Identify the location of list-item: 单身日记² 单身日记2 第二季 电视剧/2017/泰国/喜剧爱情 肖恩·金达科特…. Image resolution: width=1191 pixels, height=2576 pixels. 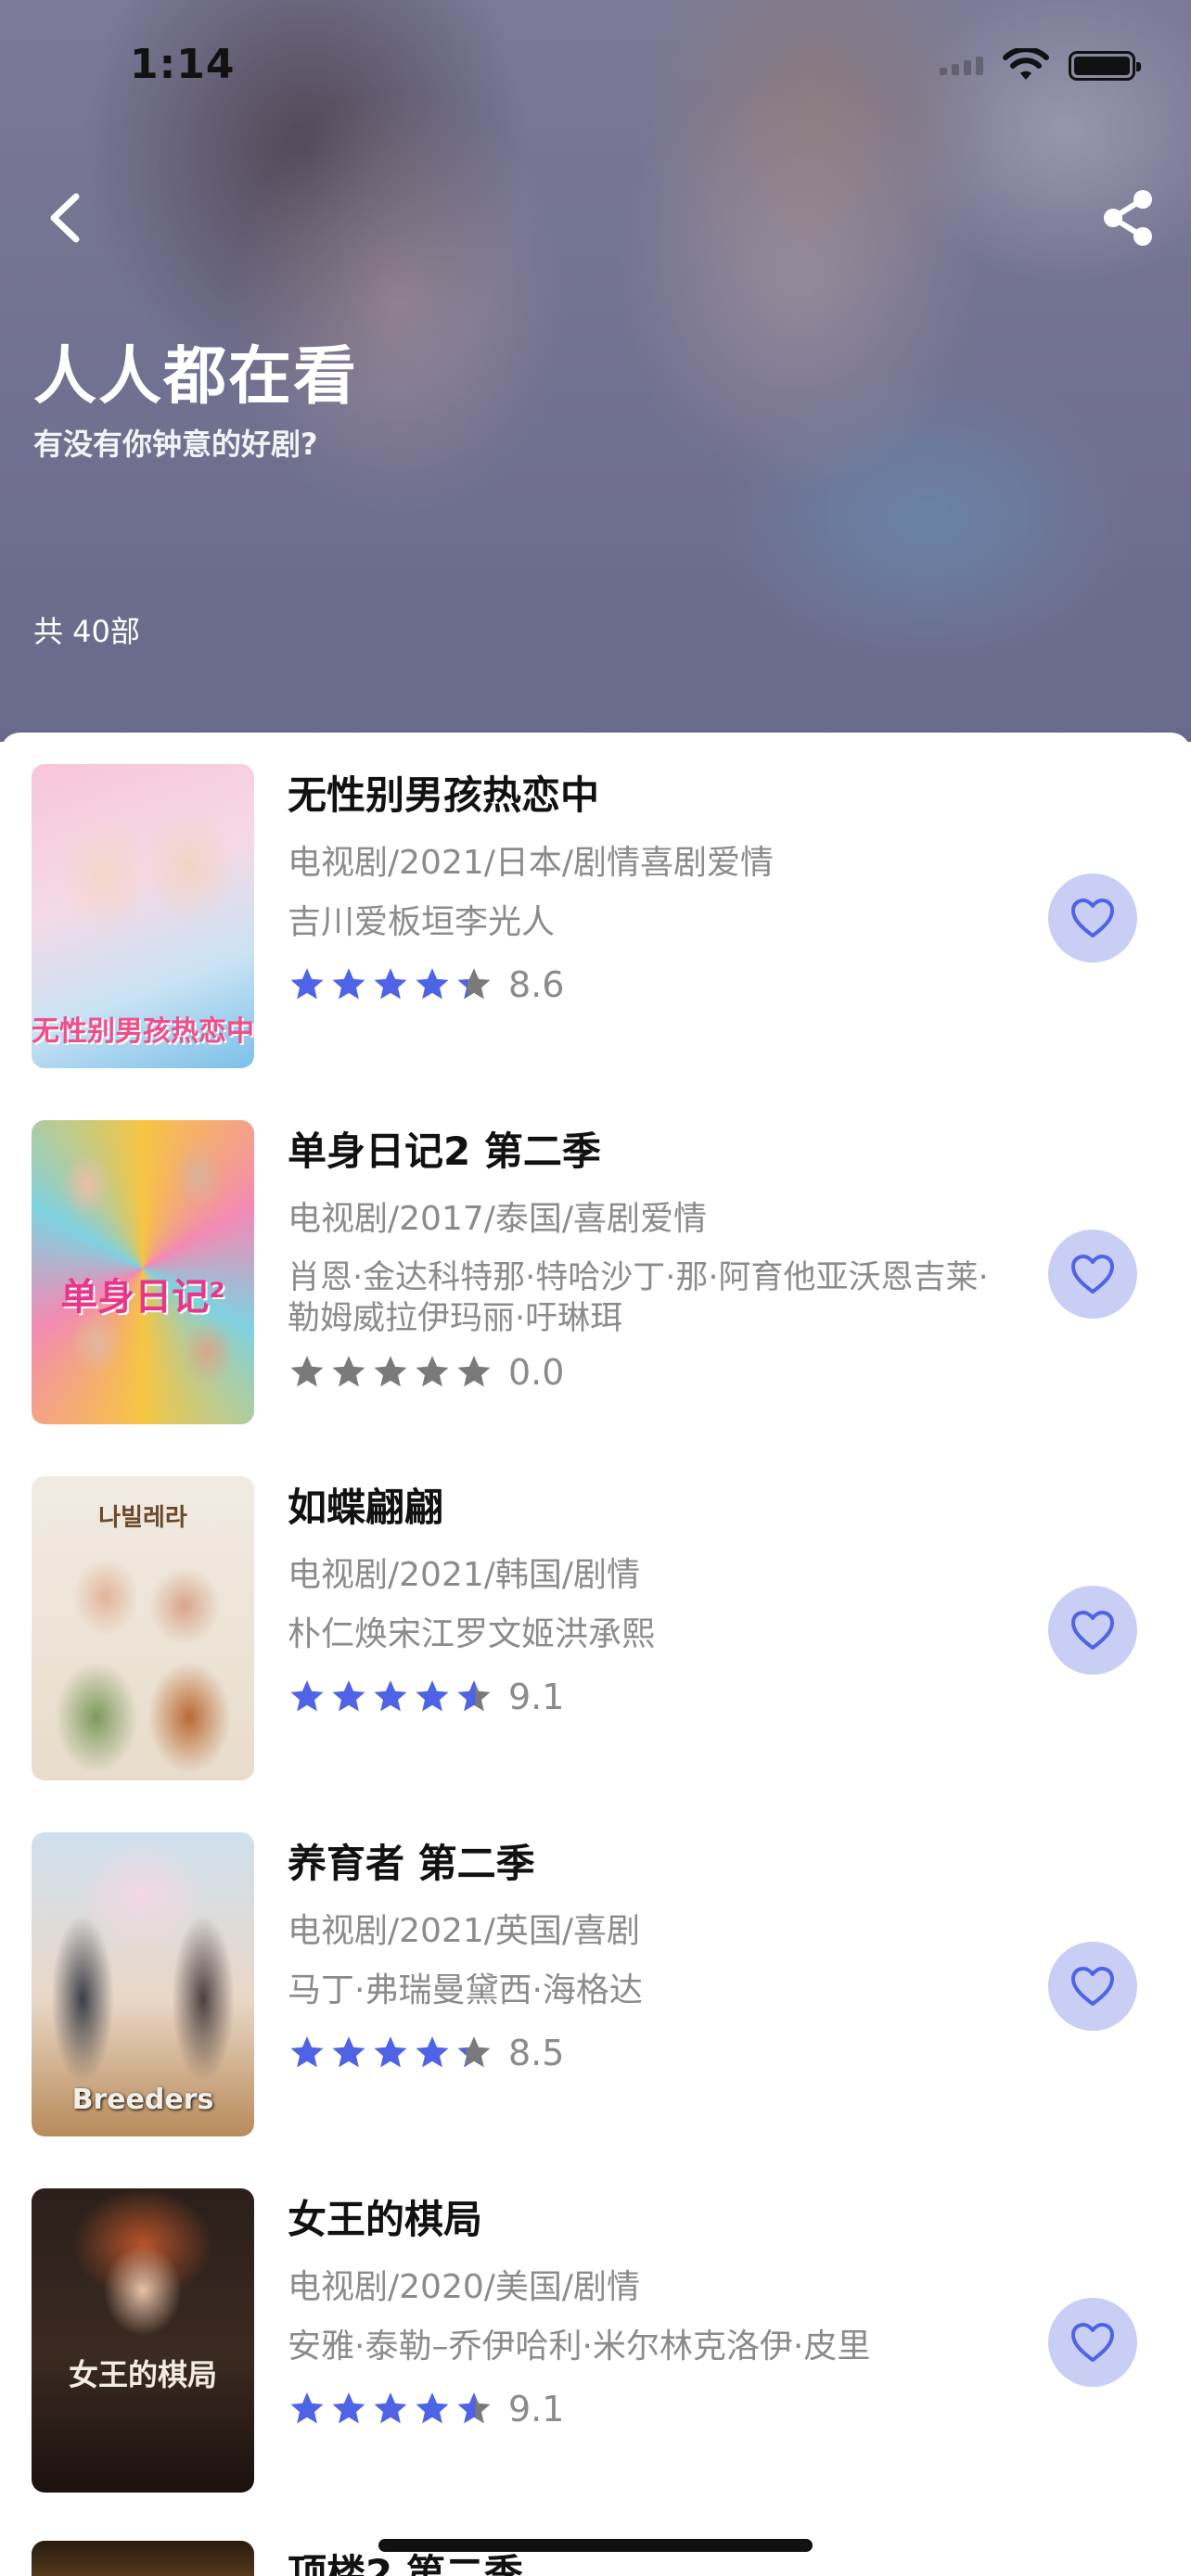
(595, 1267).